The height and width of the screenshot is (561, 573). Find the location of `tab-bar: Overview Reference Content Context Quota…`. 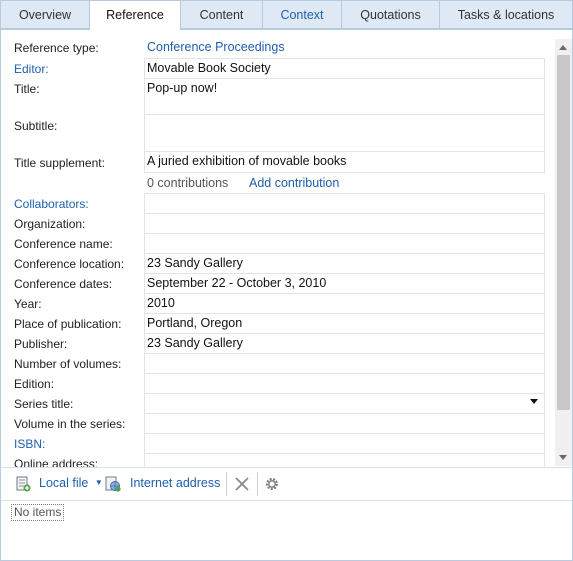

tab-bar: Overview Reference Content Context Quota… is located at coordinates (286, 15).